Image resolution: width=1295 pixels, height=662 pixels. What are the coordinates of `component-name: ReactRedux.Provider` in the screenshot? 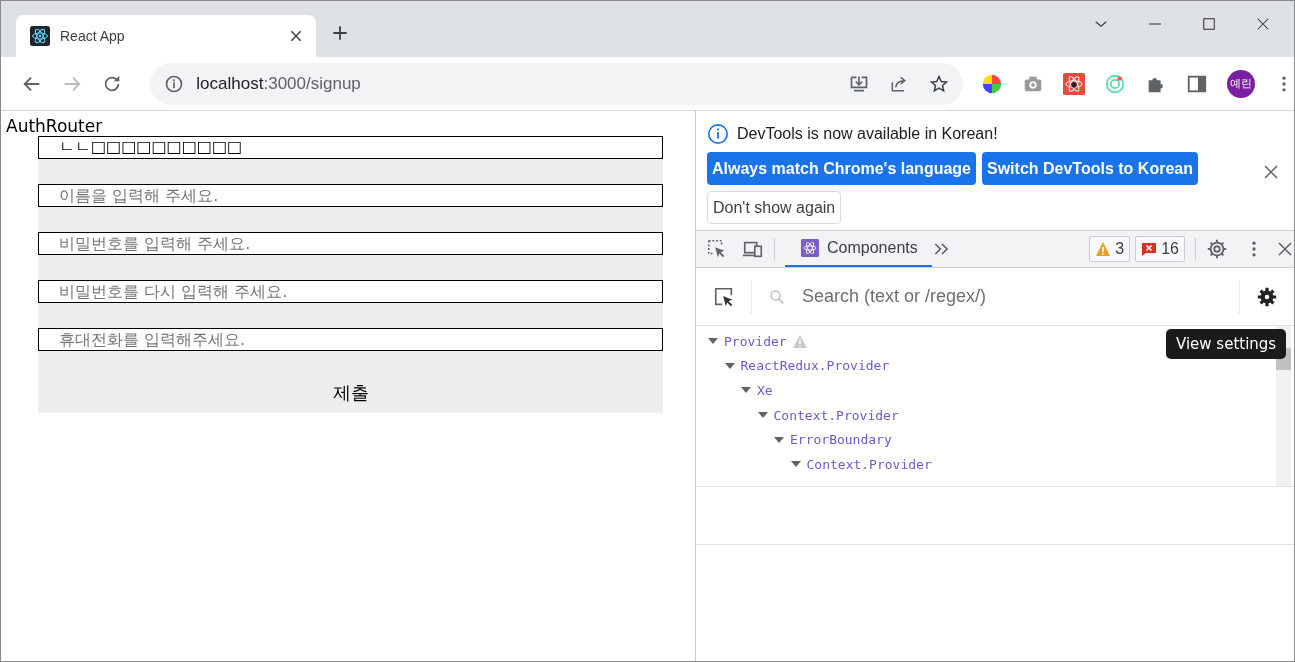 It's located at (815, 366).